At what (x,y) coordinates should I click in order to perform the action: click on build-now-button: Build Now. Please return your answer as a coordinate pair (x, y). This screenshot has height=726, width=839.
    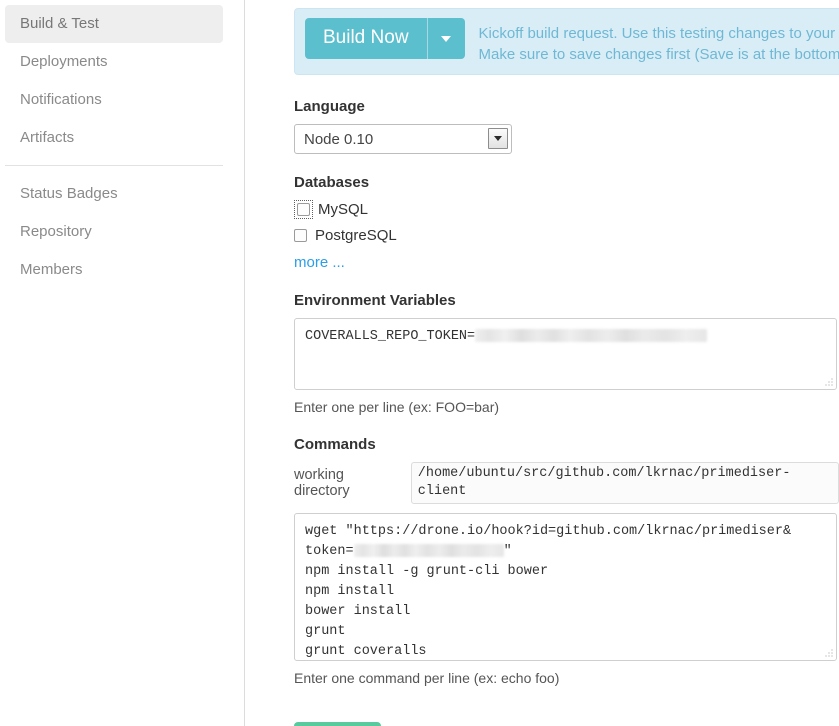
    Looking at the image, I should click on (366, 38).